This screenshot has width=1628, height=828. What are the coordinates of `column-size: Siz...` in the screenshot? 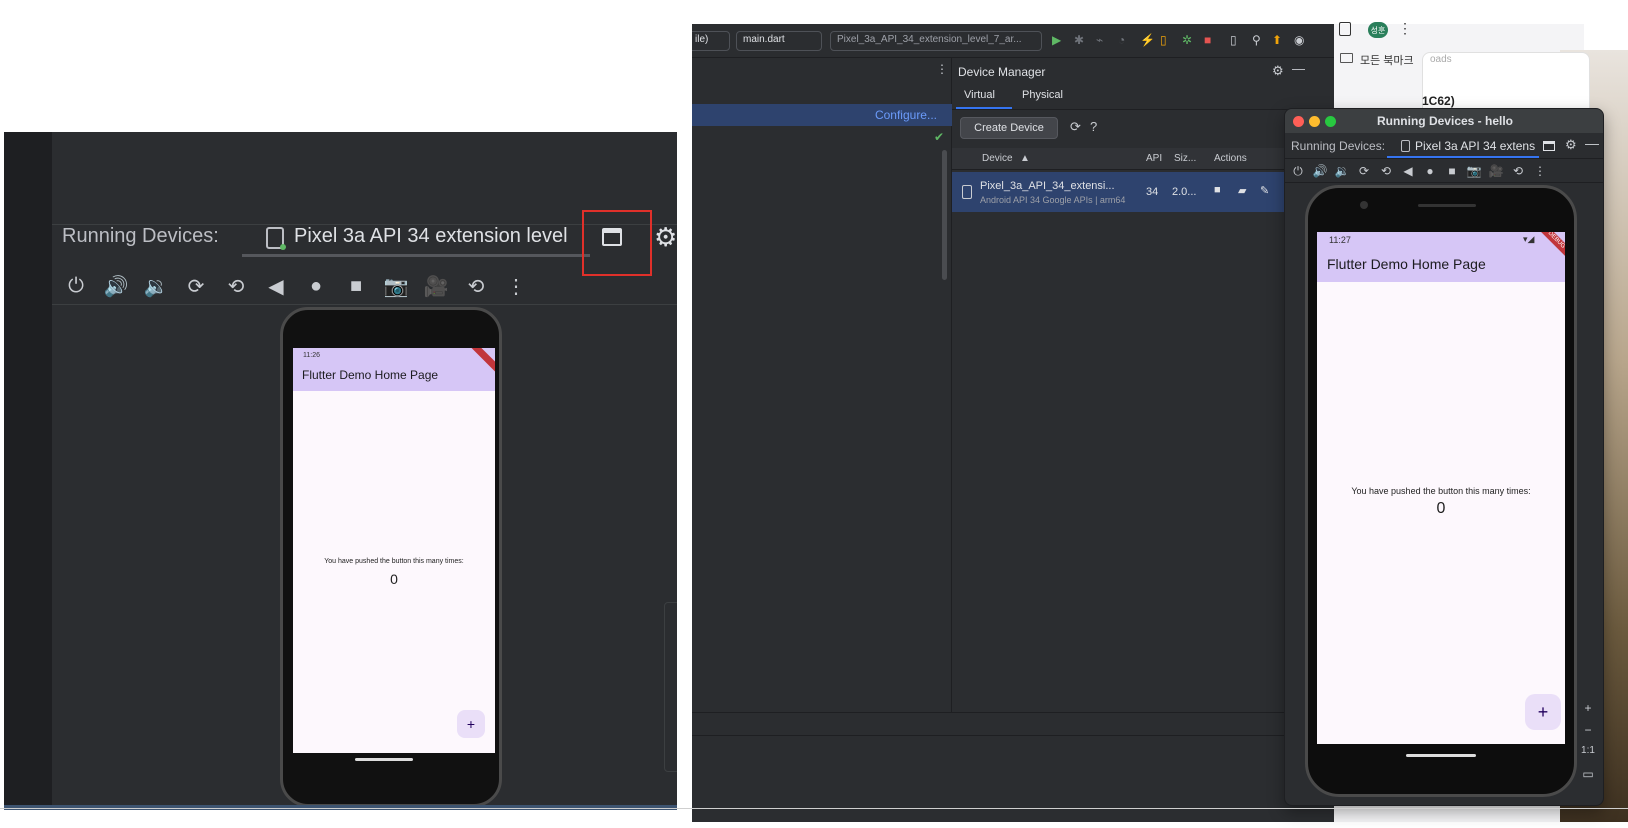 It's located at (1185, 158).